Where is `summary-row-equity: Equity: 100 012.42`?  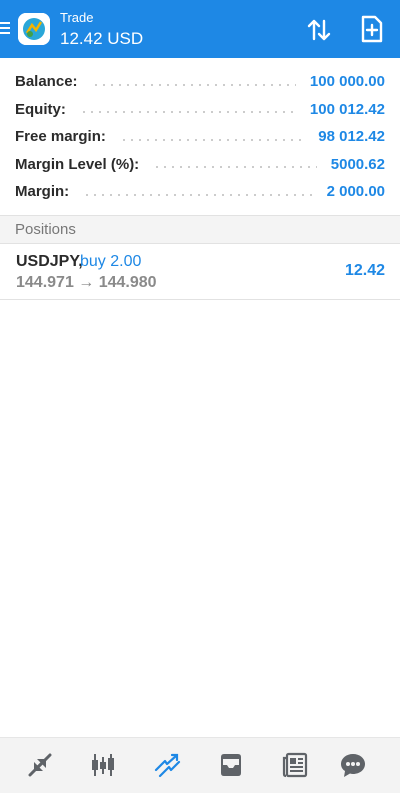
summary-row-equity: Equity: 100 012.42 is located at coordinates (200, 110).